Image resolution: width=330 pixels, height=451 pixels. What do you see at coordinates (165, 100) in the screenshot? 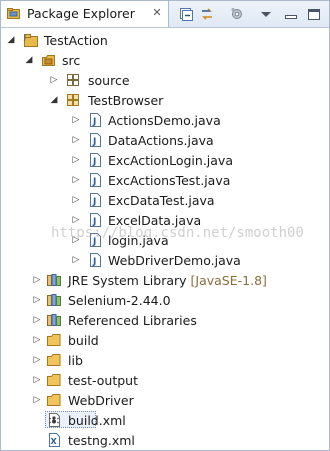
I see `tree-item-testbrowser-package: ◢ TestBrowser` at bounding box center [165, 100].